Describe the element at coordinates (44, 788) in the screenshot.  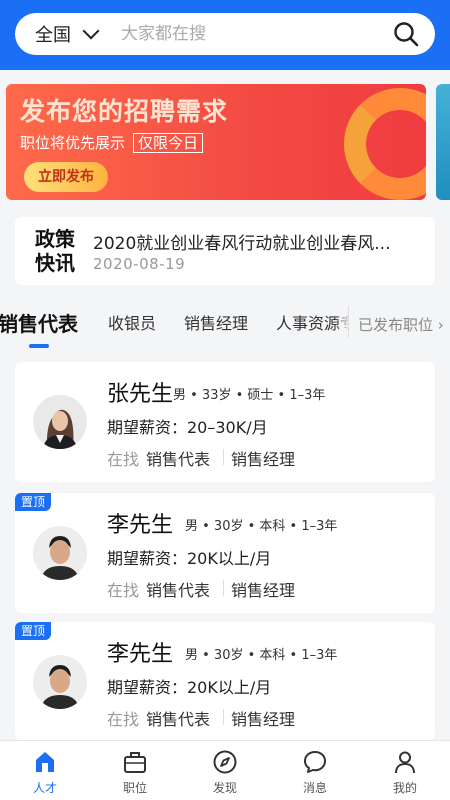
I see `nav-label: 人才` at that location.